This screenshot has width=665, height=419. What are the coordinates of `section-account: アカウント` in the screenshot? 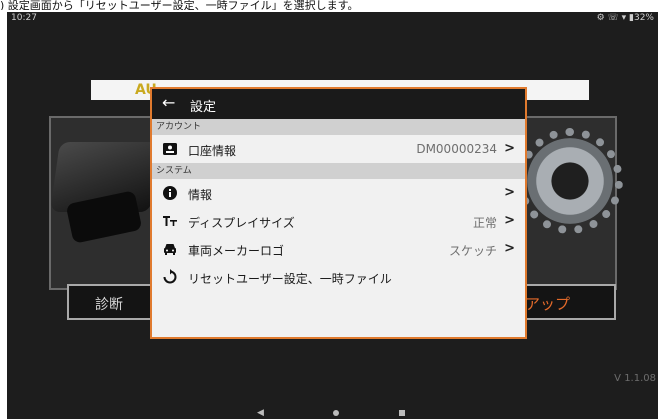 It's located at (338, 127).